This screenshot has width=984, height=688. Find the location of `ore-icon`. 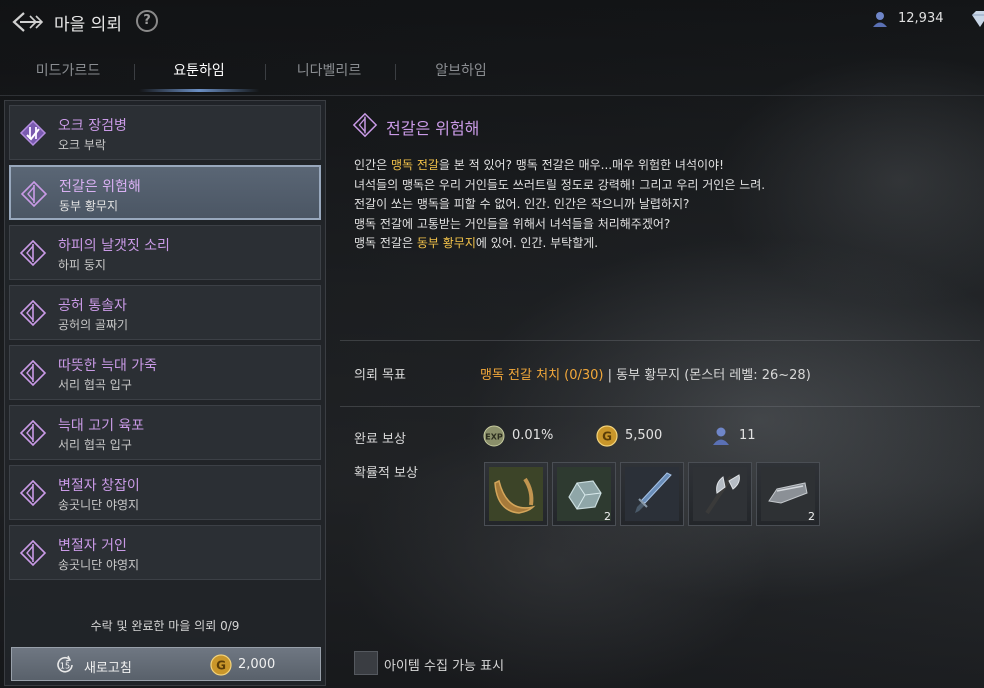

ore-icon is located at coordinates (584, 494).